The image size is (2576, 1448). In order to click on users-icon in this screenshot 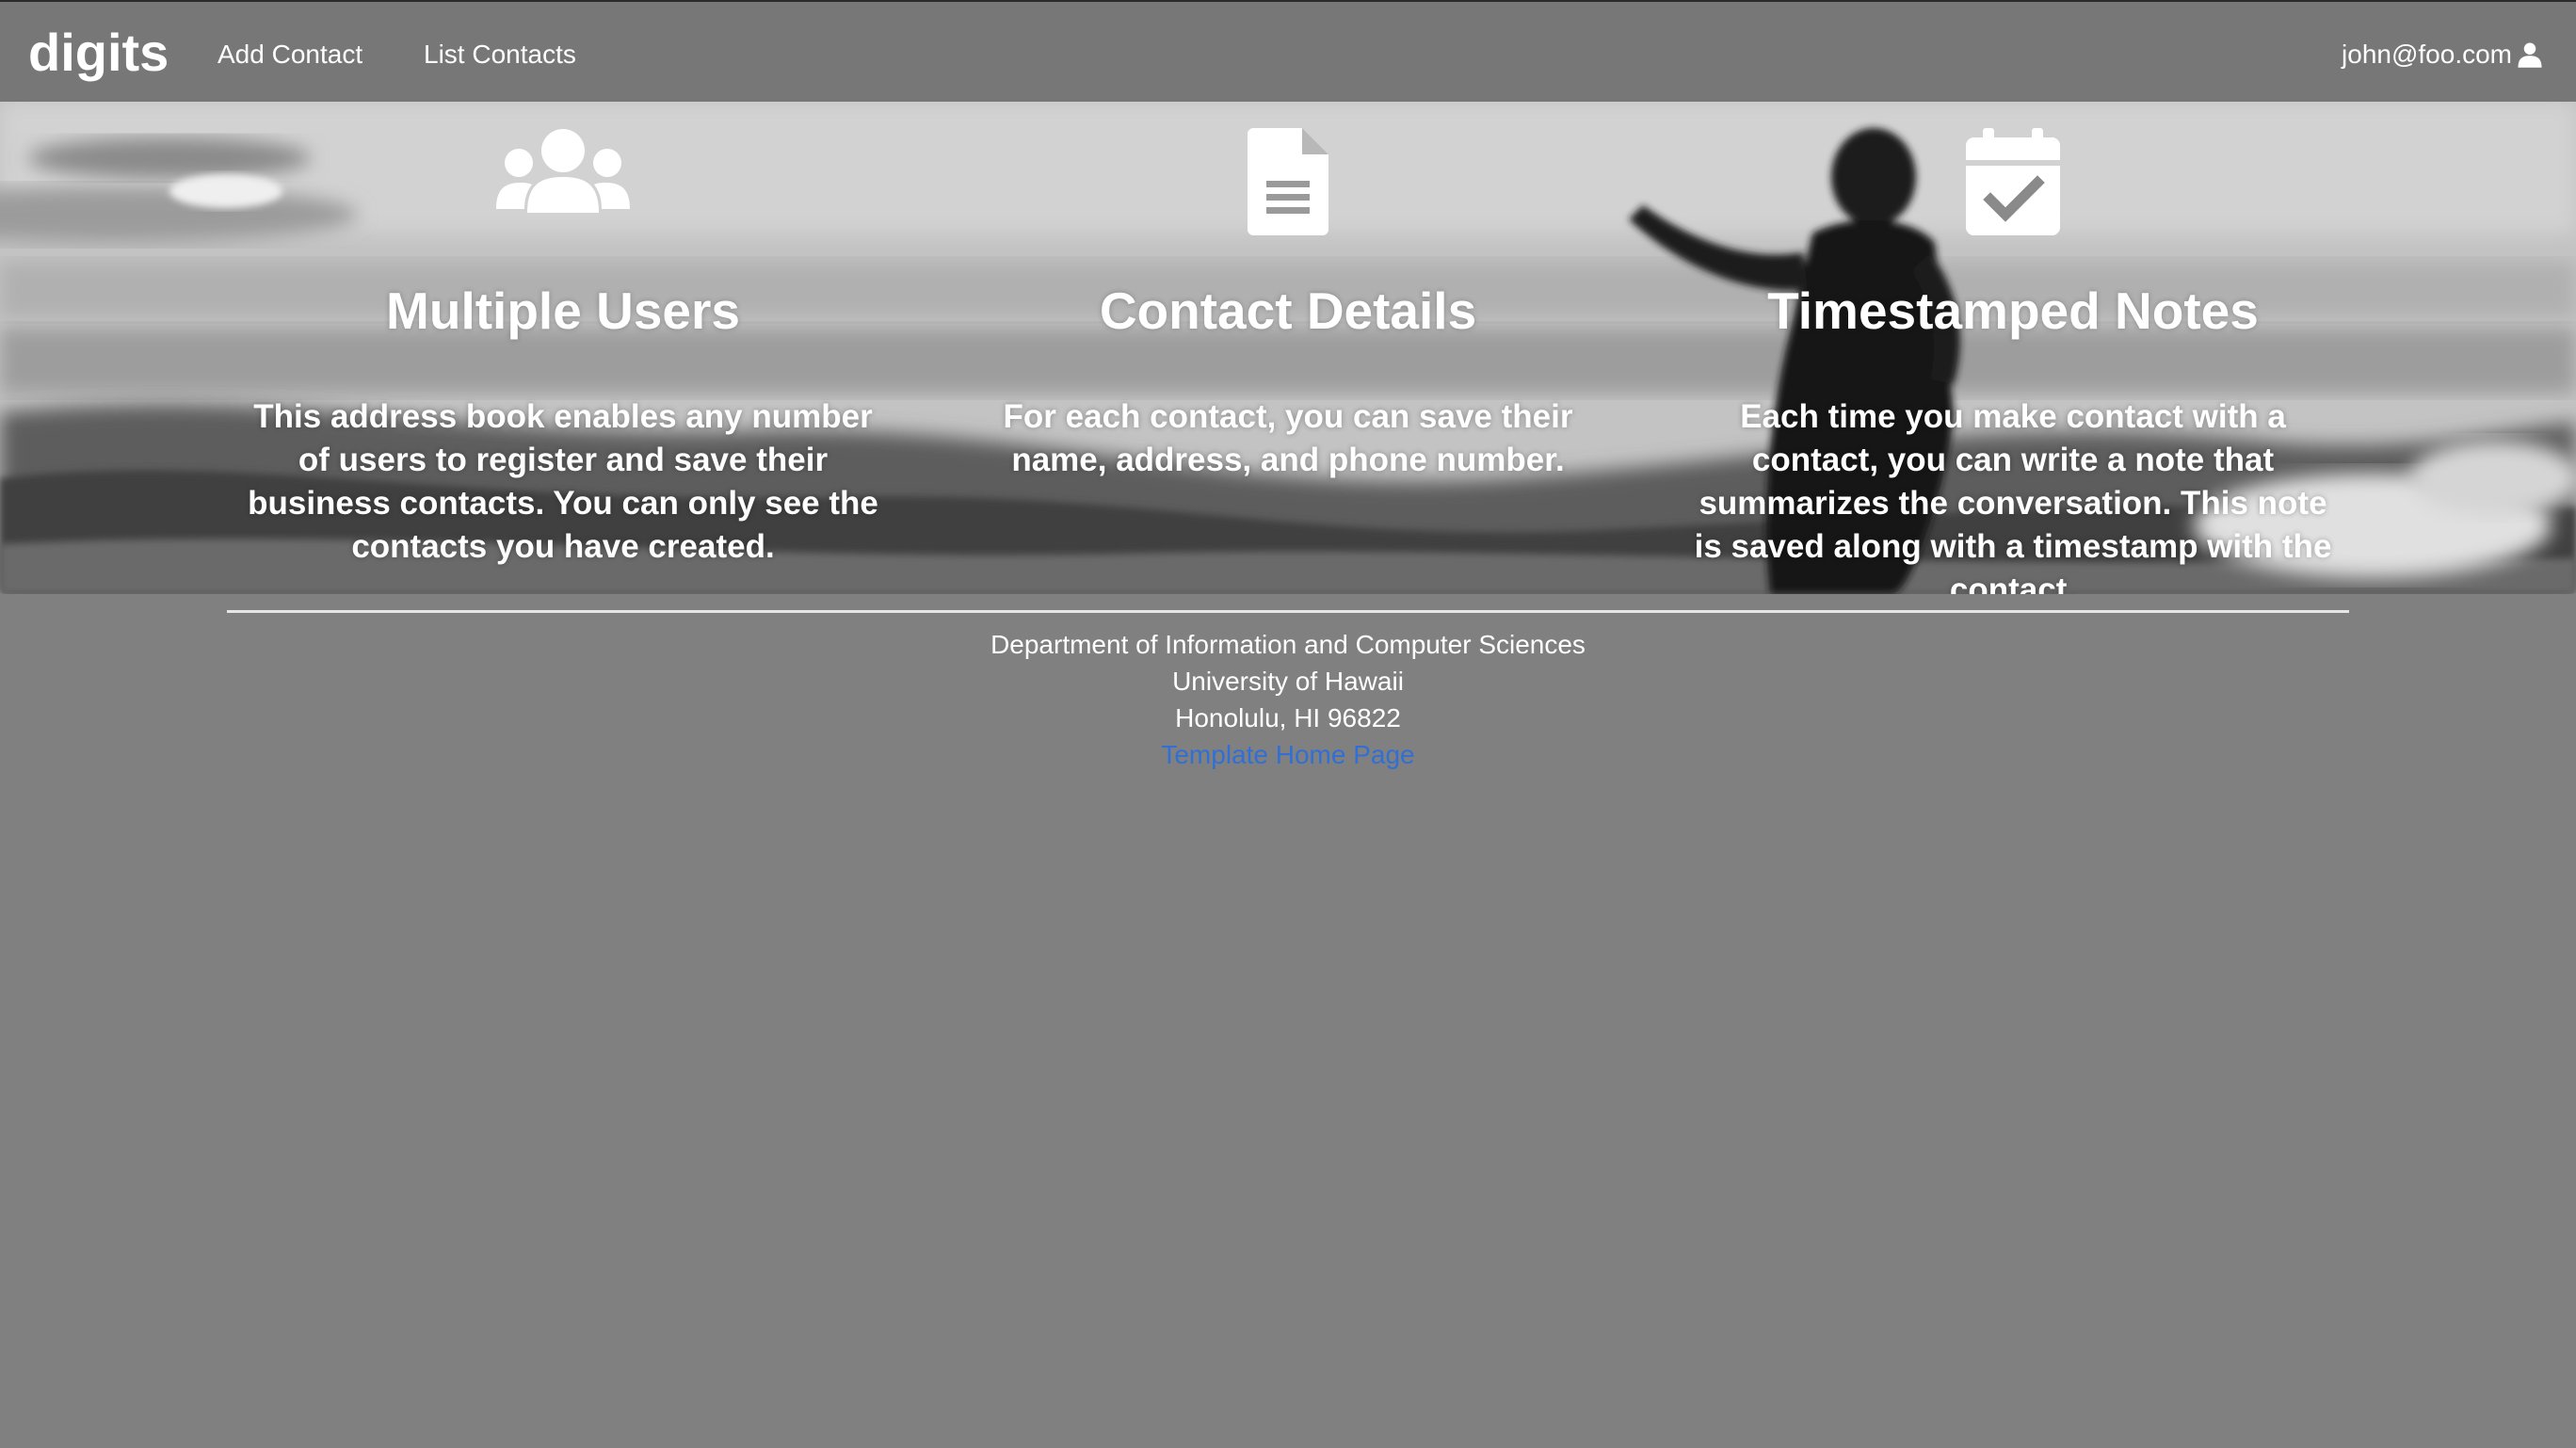, I will do `click(563, 171)`.